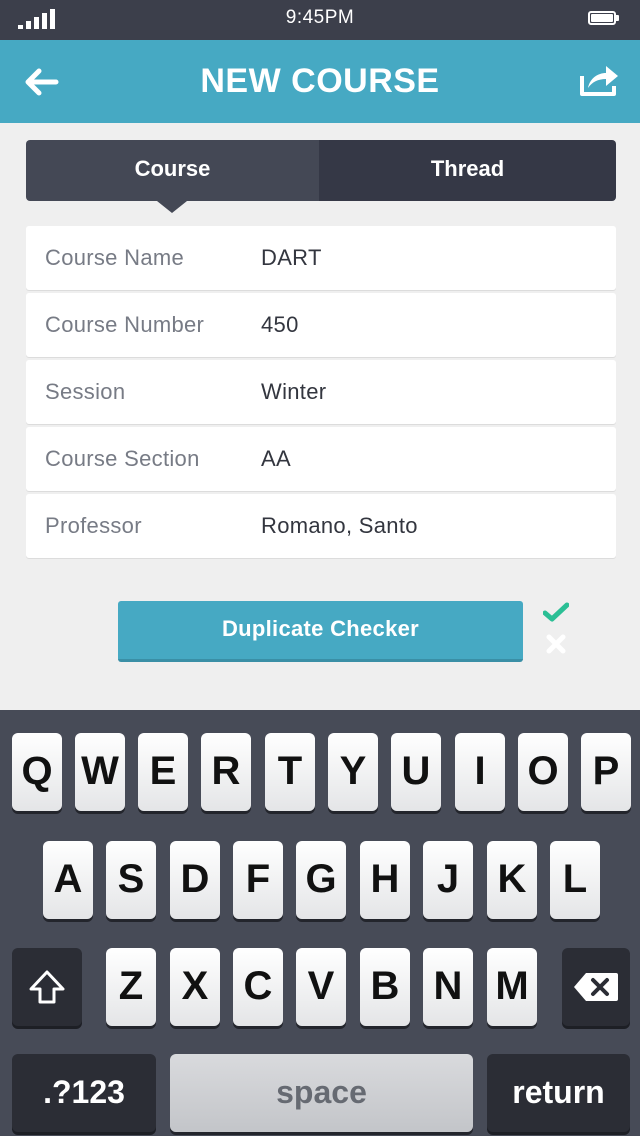 The height and width of the screenshot is (1136, 640). I want to click on key-s: S, so click(131, 880).